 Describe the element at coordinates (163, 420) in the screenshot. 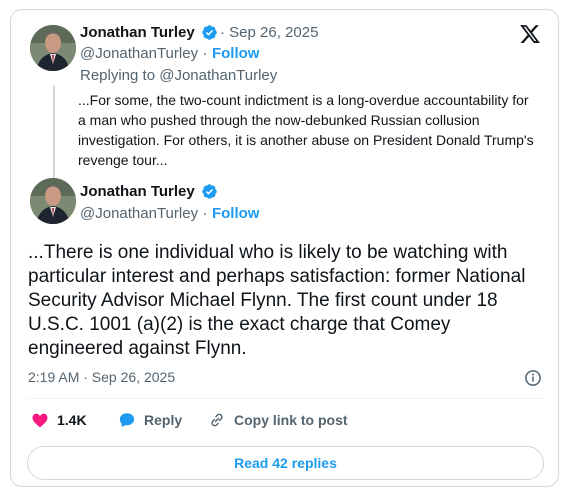

I see `reply-label: Reply` at that location.